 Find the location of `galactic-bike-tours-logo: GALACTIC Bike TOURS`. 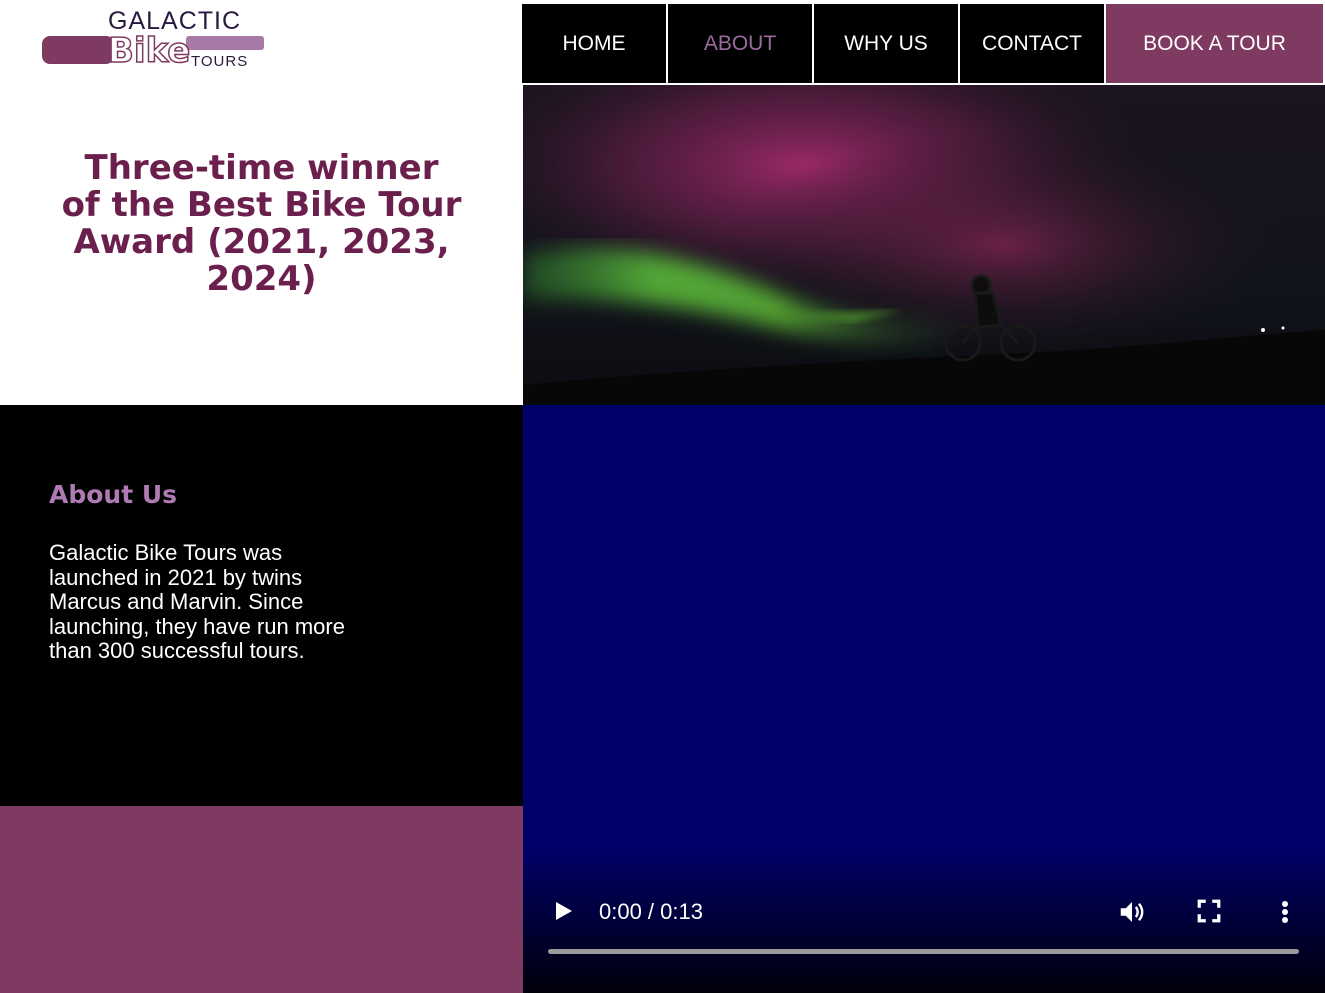

galactic-bike-tours-logo: GALACTIC Bike TOURS is located at coordinates (153, 39).